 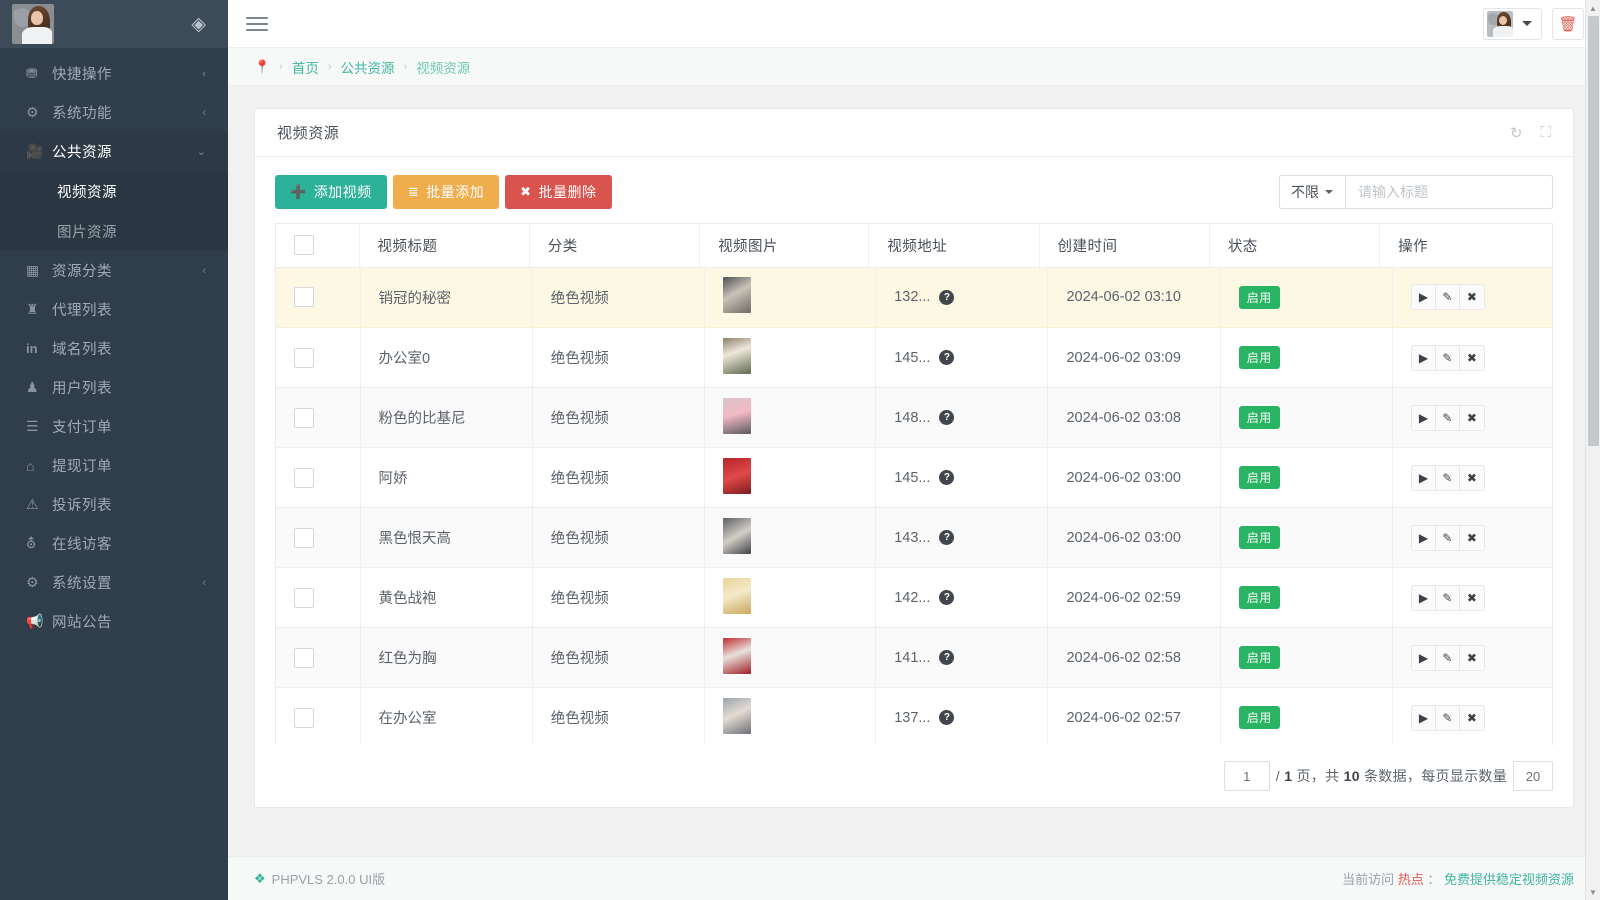 I want to click on column-created: 创建时间, so click(x=1124, y=246).